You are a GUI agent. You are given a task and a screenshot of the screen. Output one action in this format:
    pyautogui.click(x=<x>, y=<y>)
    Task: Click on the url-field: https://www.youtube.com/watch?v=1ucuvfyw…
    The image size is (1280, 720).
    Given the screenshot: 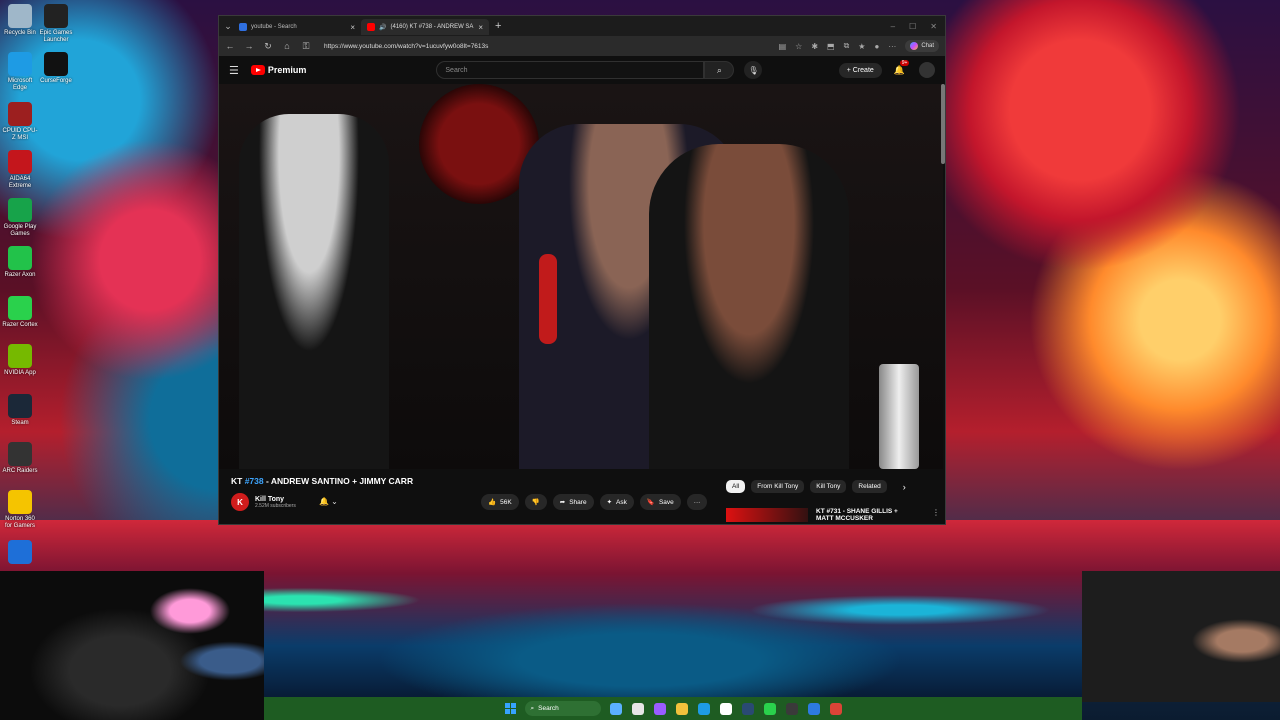 What is the action you would take?
    pyautogui.click(x=547, y=46)
    